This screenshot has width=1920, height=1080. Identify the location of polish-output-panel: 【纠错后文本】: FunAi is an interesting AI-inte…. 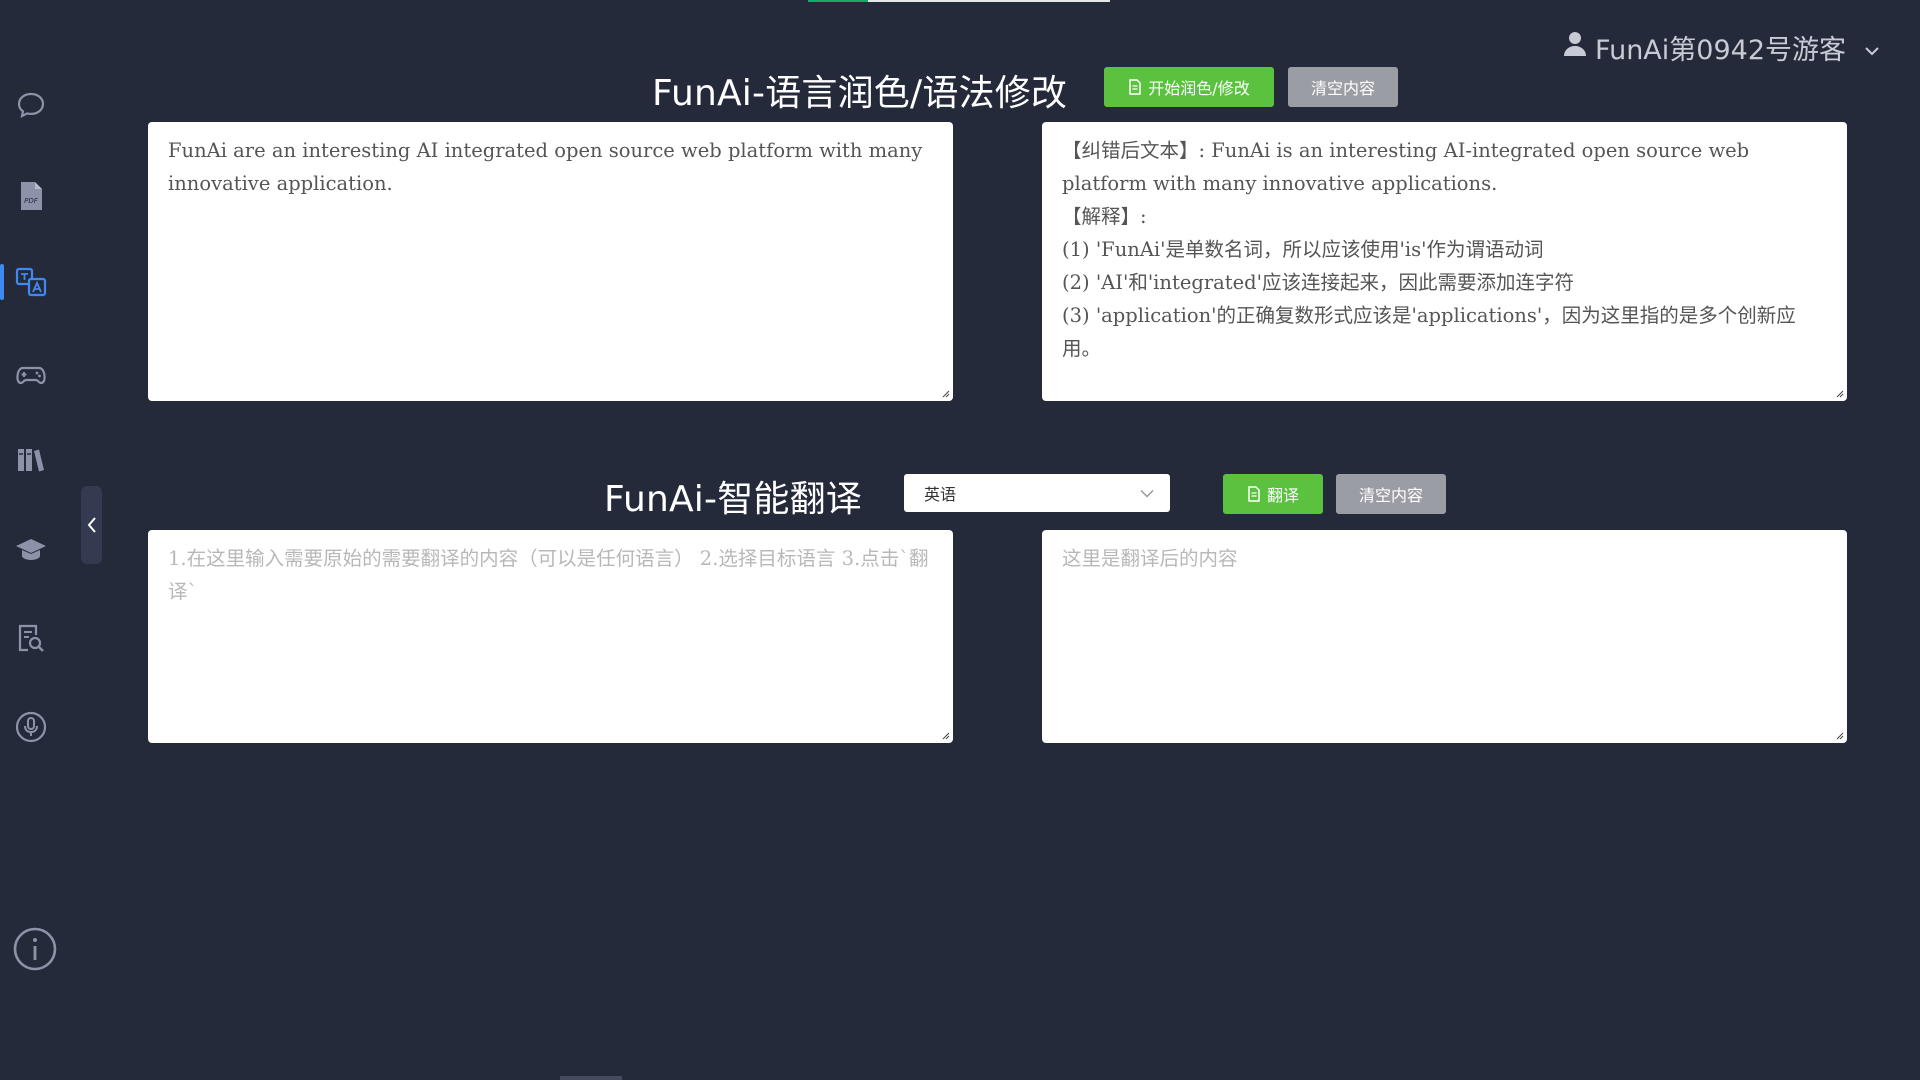
(1444, 261).